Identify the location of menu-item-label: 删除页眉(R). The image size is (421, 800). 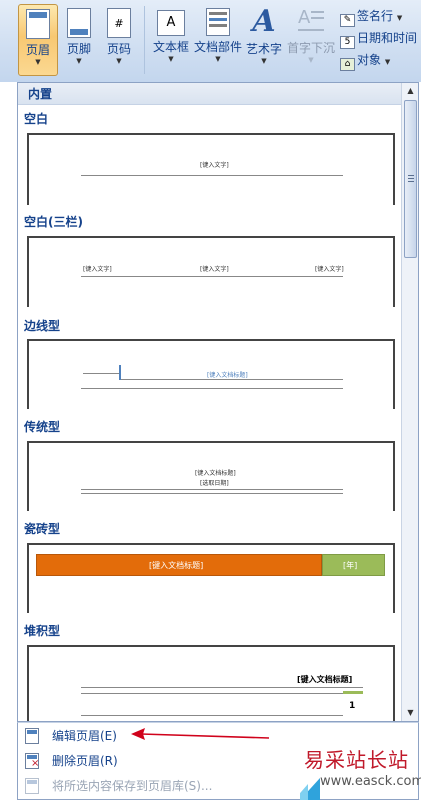
(85, 761).